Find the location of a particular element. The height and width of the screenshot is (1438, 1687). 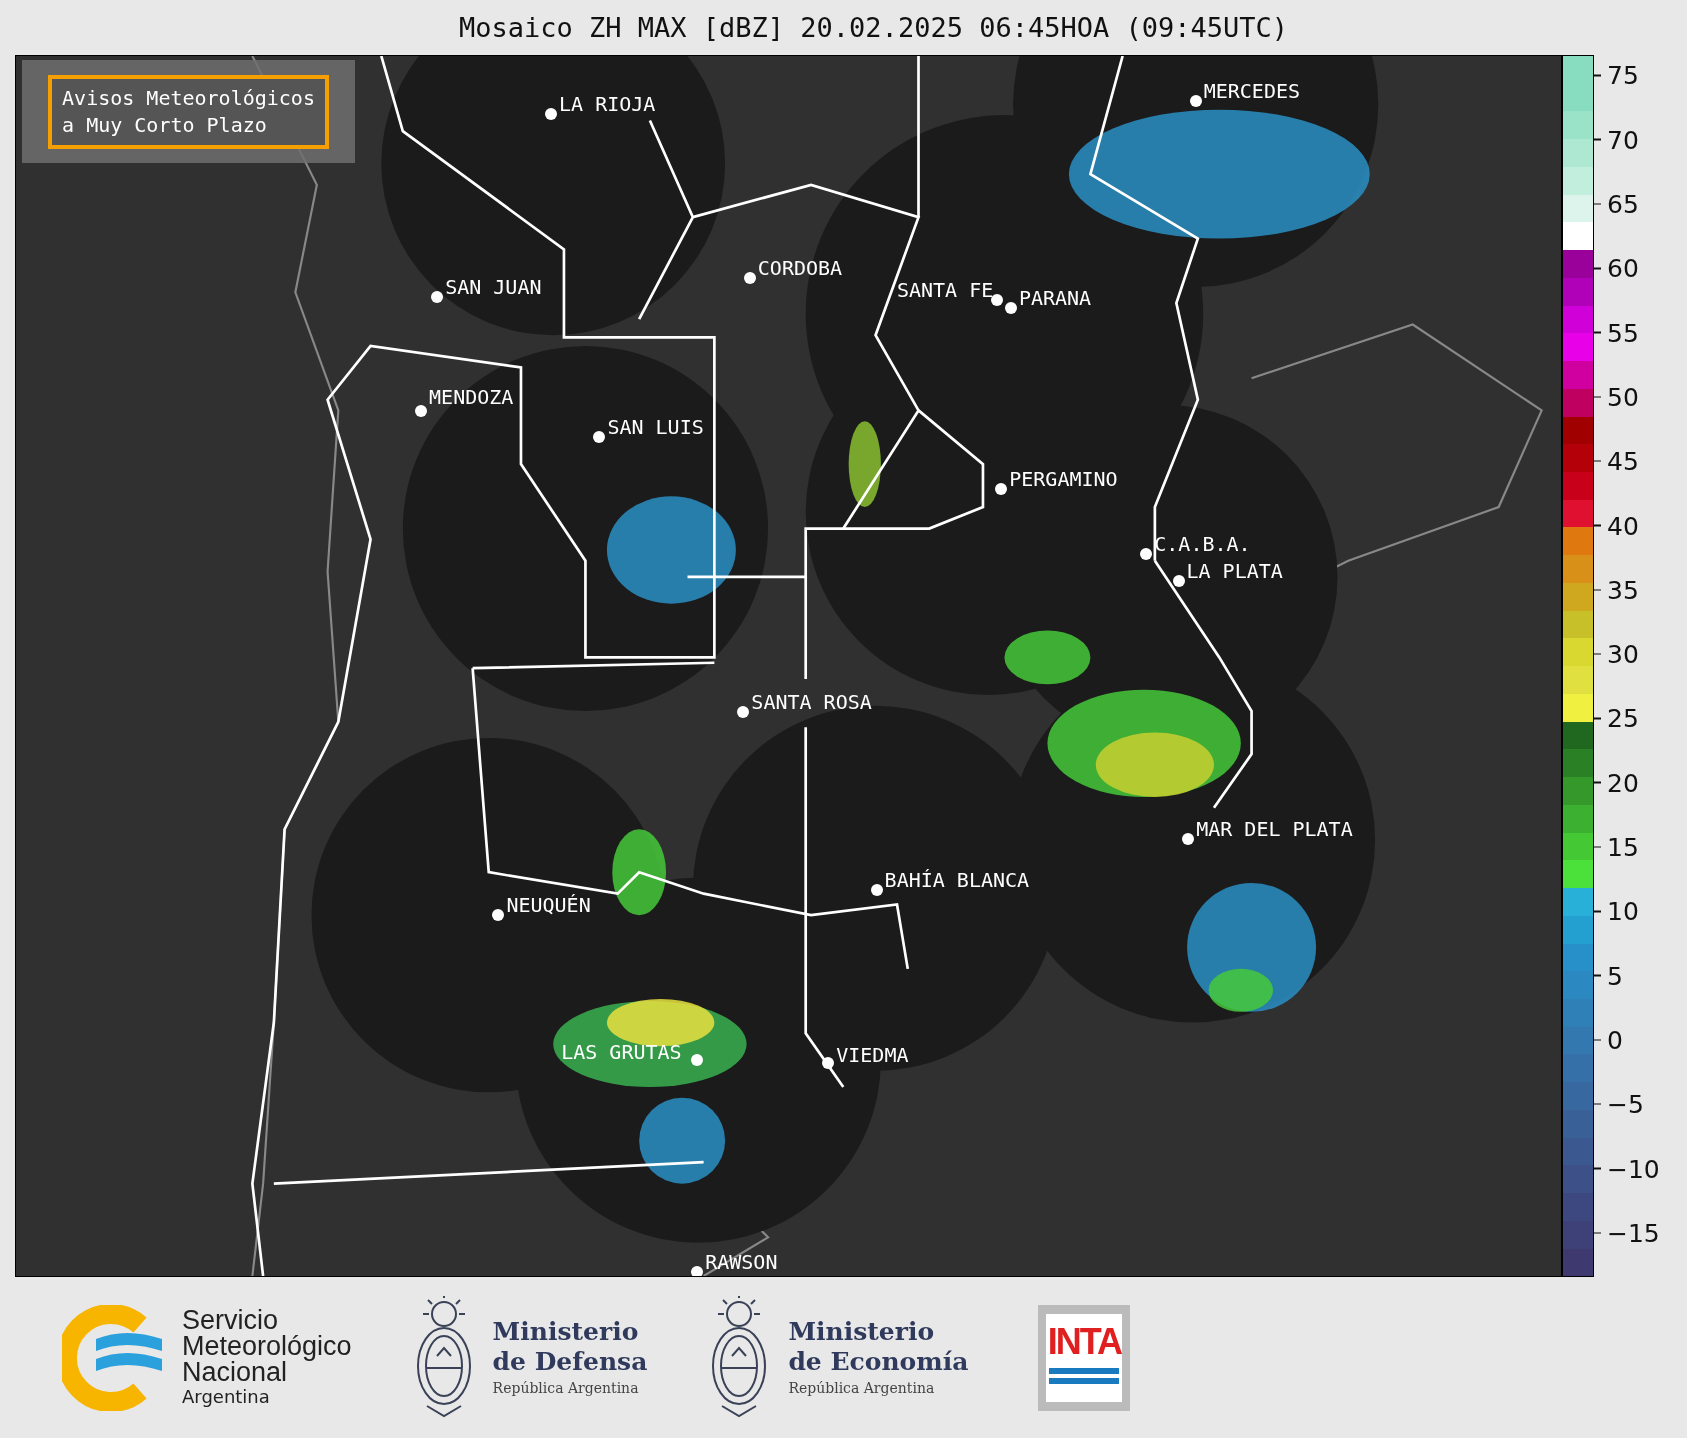

scale-tick-label: −10 is located at coordinates (1627, 1168).